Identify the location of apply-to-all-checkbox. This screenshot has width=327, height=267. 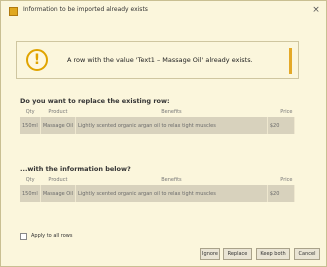
(23, 236).